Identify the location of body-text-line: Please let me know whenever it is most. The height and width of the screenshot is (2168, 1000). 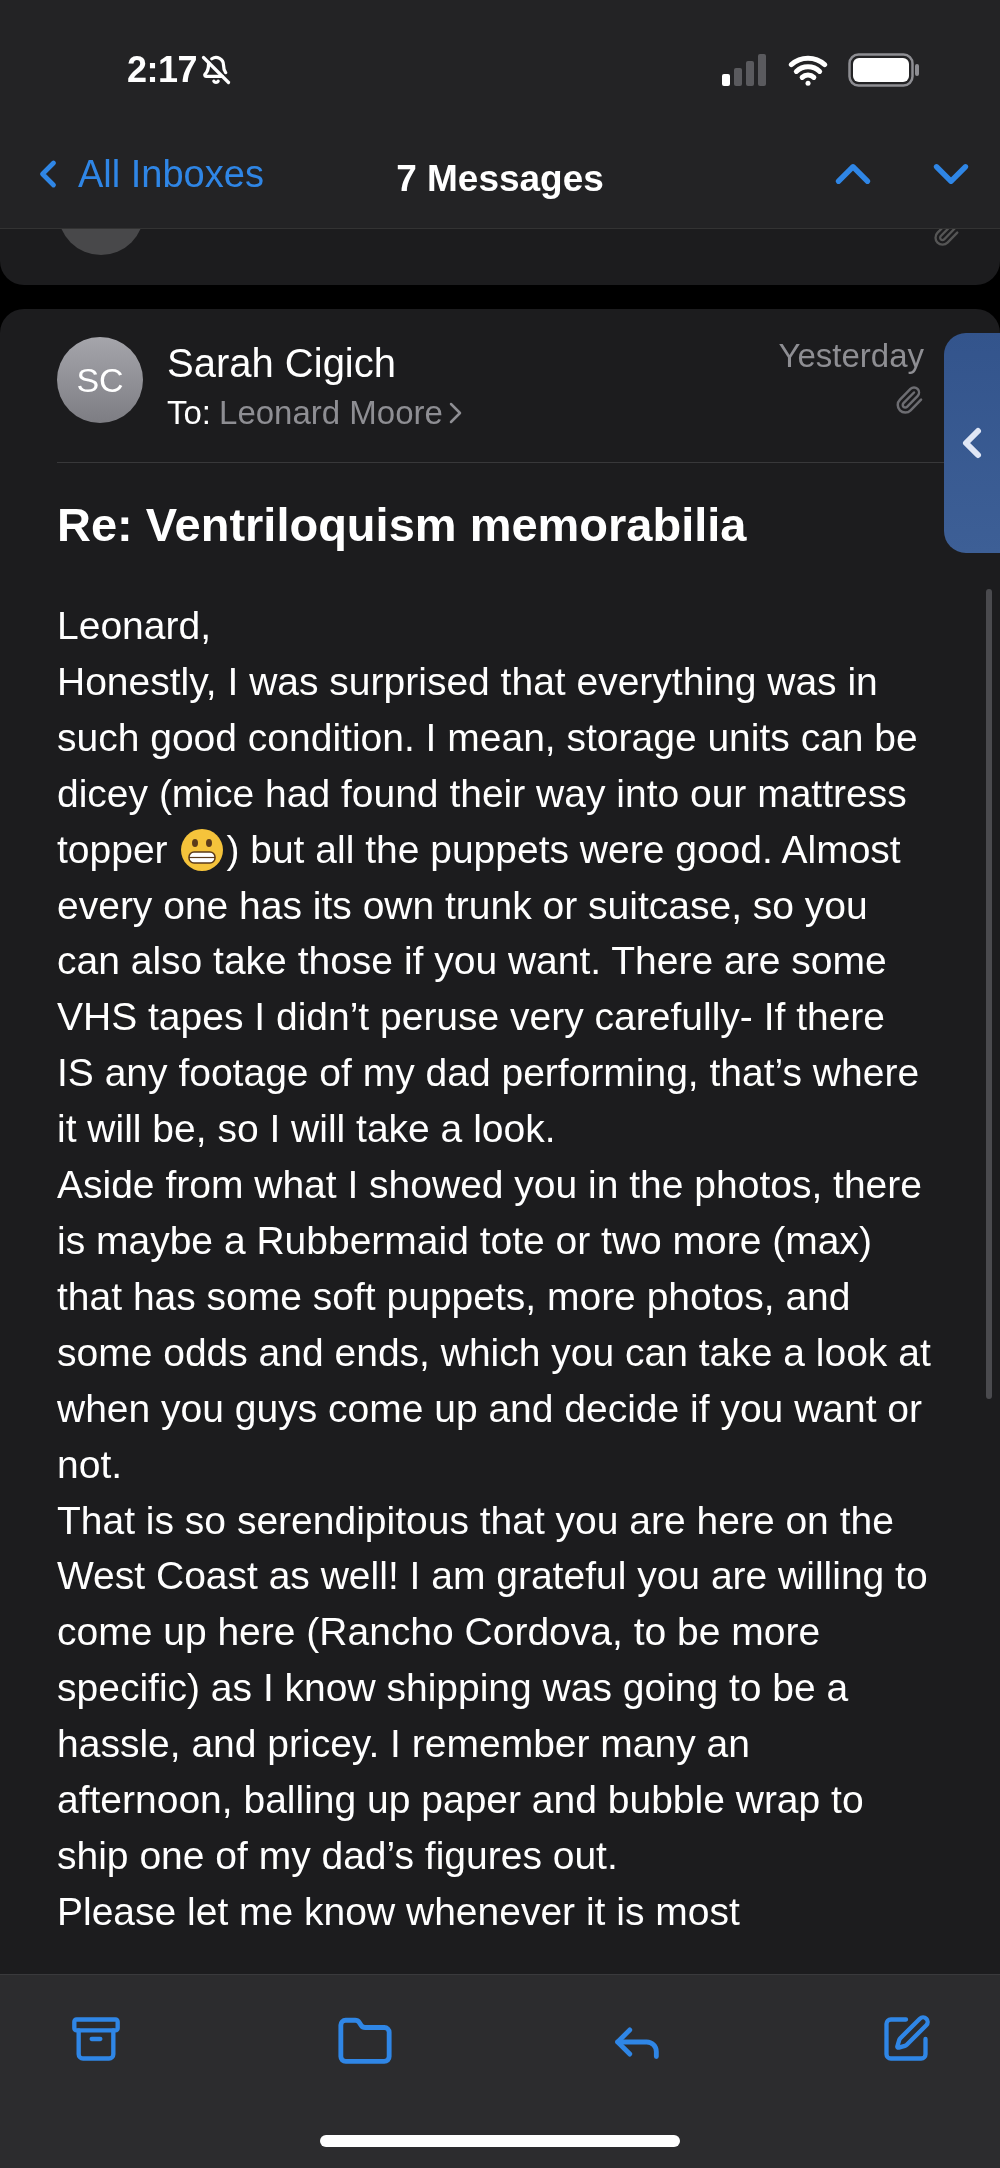
(399, 1911).